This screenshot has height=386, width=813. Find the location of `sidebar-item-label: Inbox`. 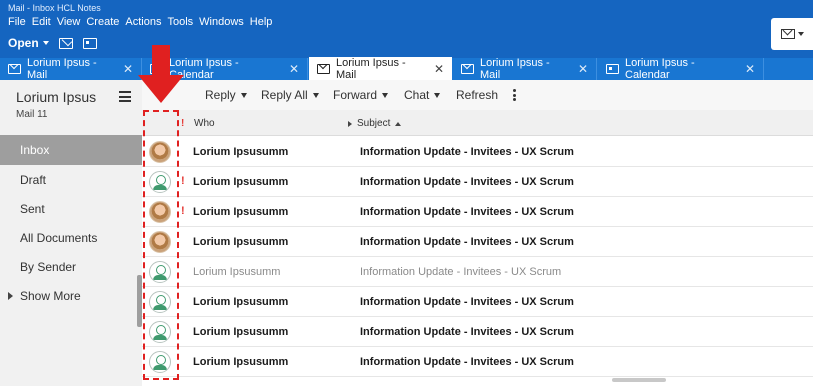

sidebar-item-label: Inbox is located at coordinates (35, 150).